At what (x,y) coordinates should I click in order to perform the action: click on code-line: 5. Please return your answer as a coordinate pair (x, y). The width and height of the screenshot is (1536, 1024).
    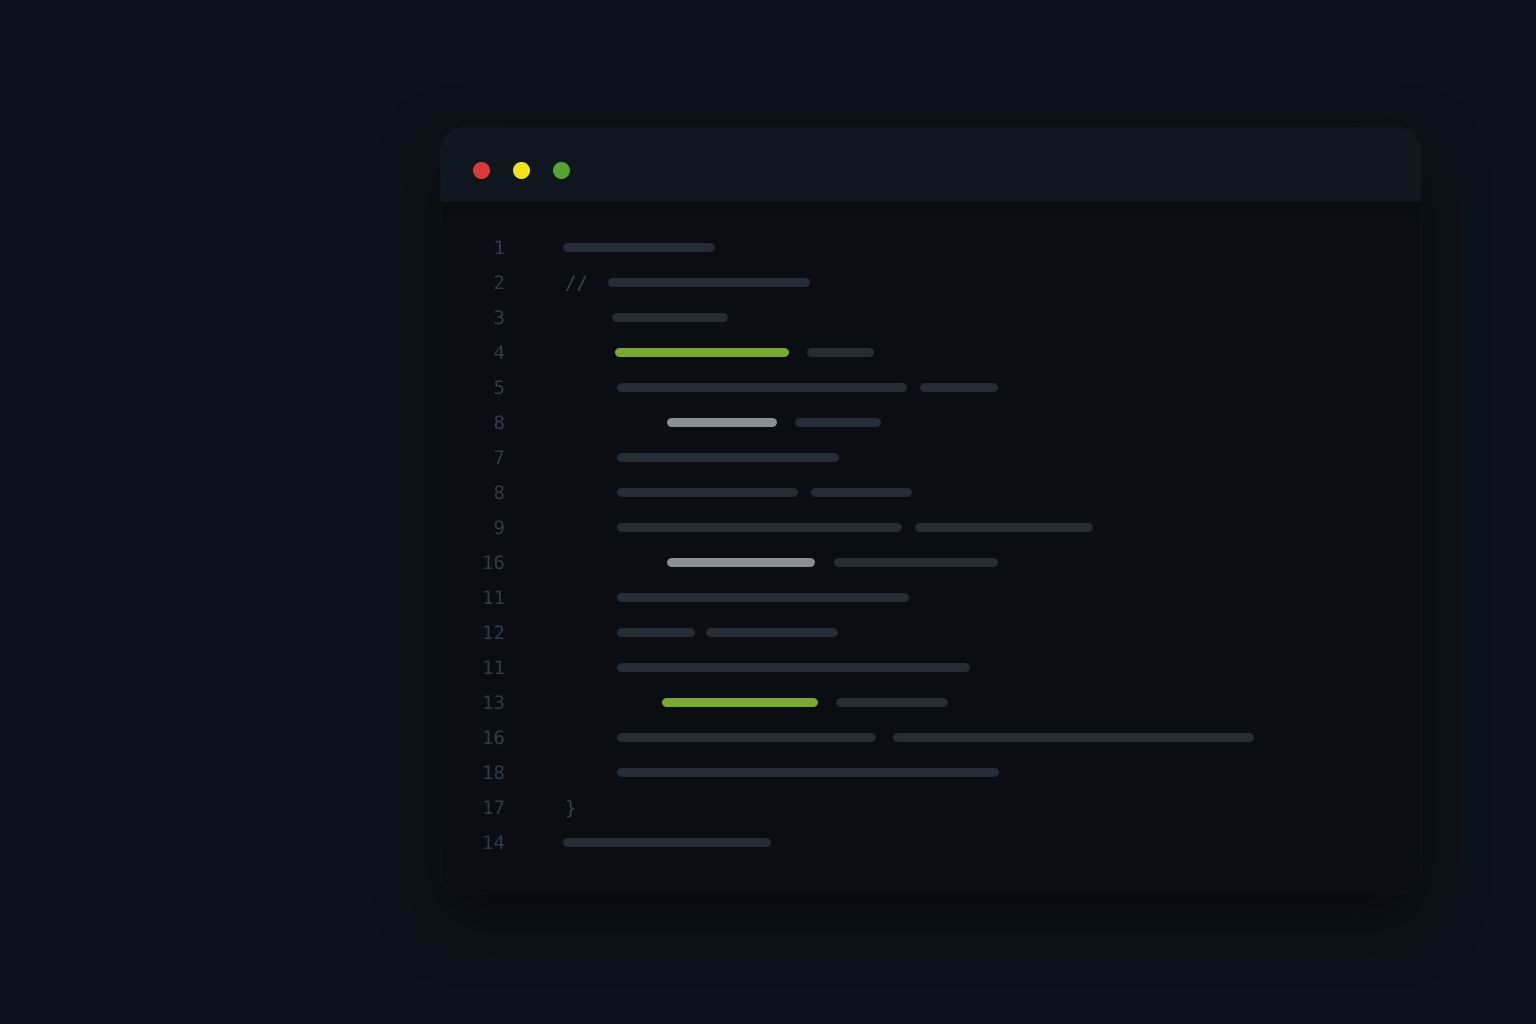
    Looking at the image, I should click on (931, 388).